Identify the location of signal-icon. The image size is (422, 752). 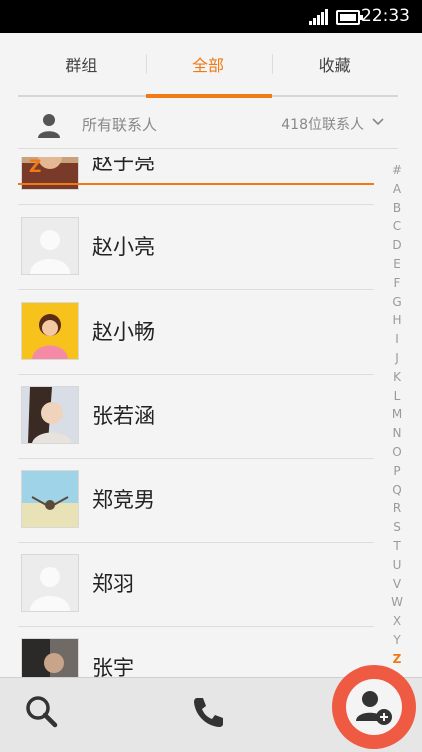
(319, 17).